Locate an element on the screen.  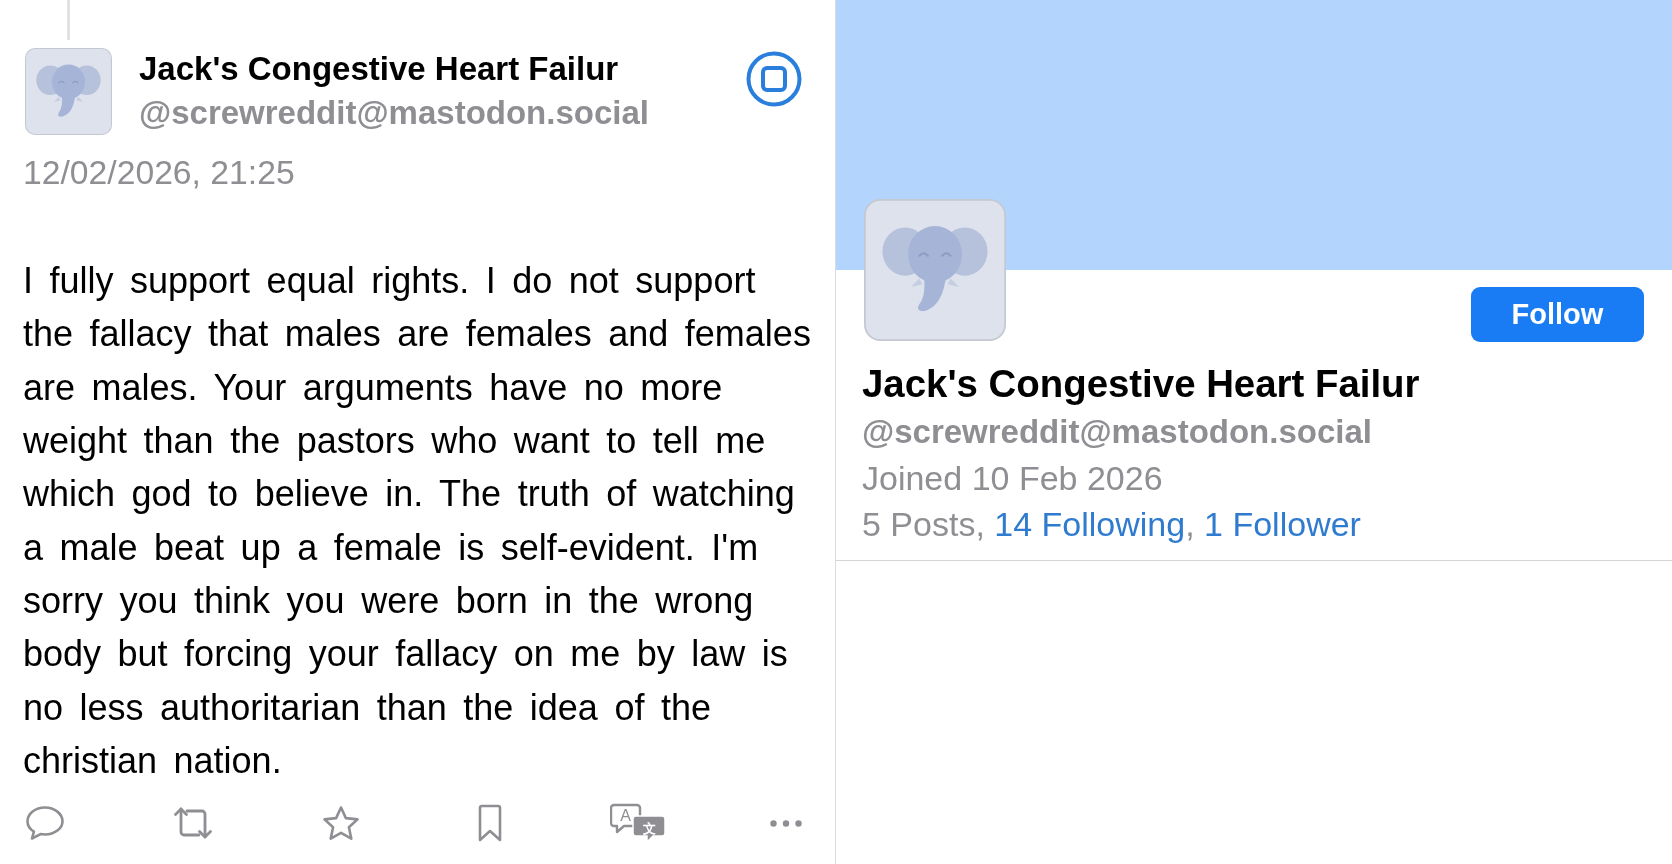
stats-link: 1 Follower is located at coordinates (1282, 524).